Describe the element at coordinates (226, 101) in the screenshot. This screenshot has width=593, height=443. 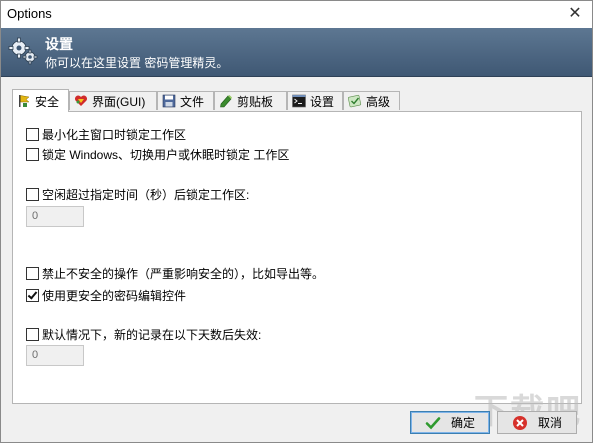
I see `clipboard-icon` at that location.